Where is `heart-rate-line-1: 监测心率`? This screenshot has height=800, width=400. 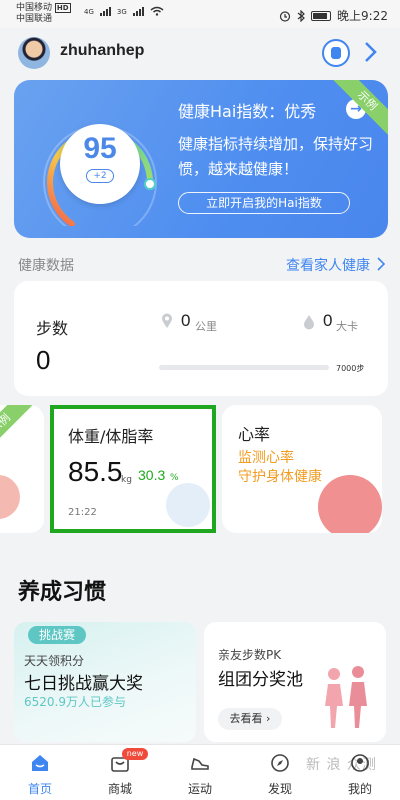
heart-rate-line-1: 监测心率 is located at coordinates (266, 458).